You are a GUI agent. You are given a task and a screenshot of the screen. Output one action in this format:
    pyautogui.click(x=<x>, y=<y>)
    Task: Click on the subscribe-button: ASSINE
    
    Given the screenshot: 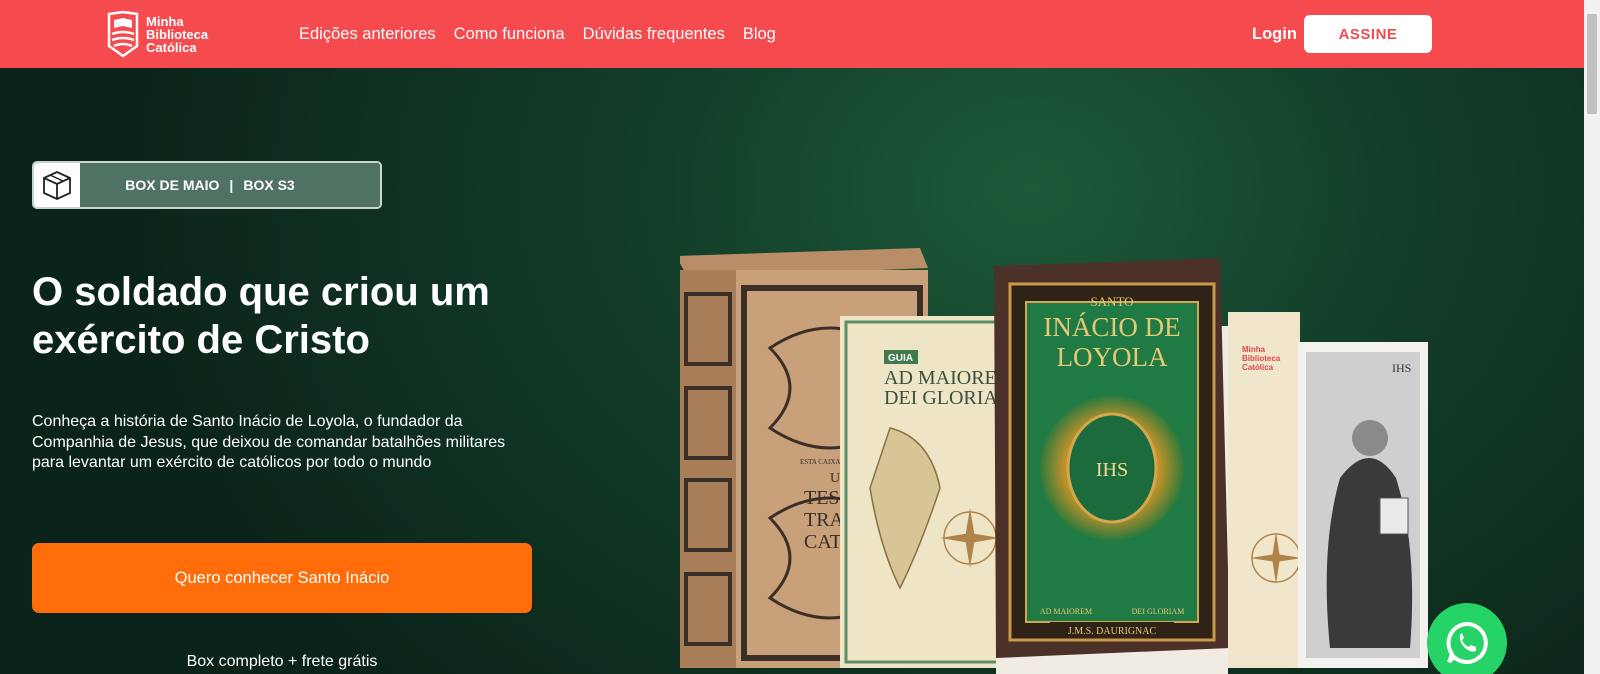 What is the action you would take?
    pyautogui.click(x=1368, y=34)
    